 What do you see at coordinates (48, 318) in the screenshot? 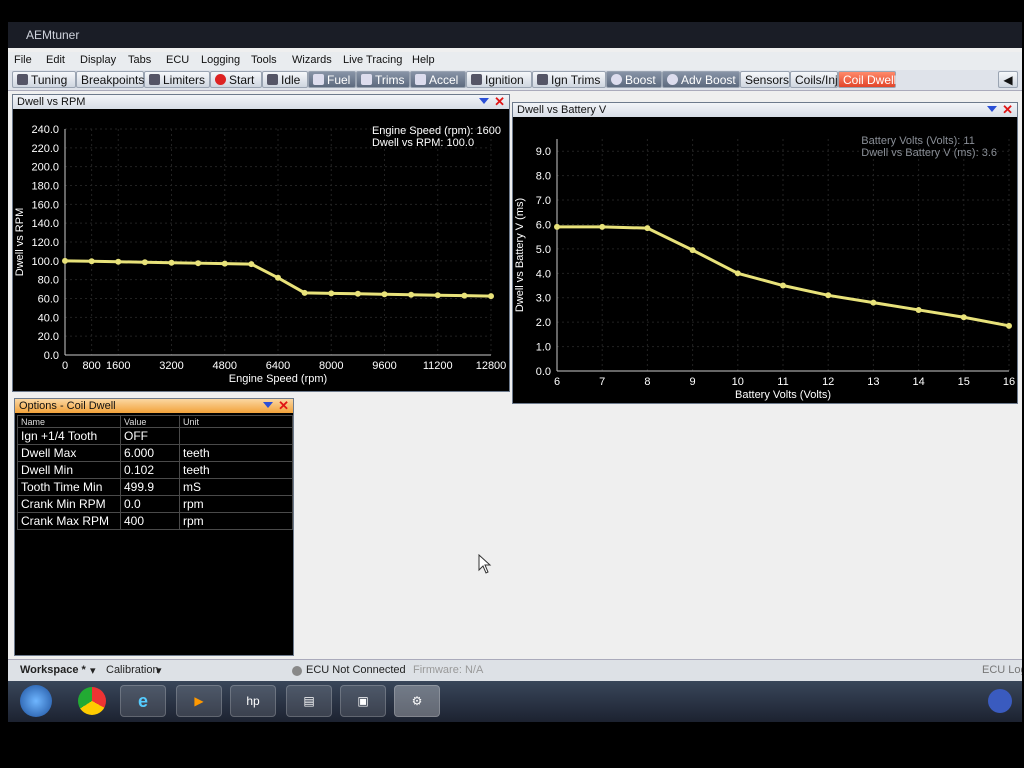
I see `y-tick-label: 40.0` at bounding box center [48, 318].